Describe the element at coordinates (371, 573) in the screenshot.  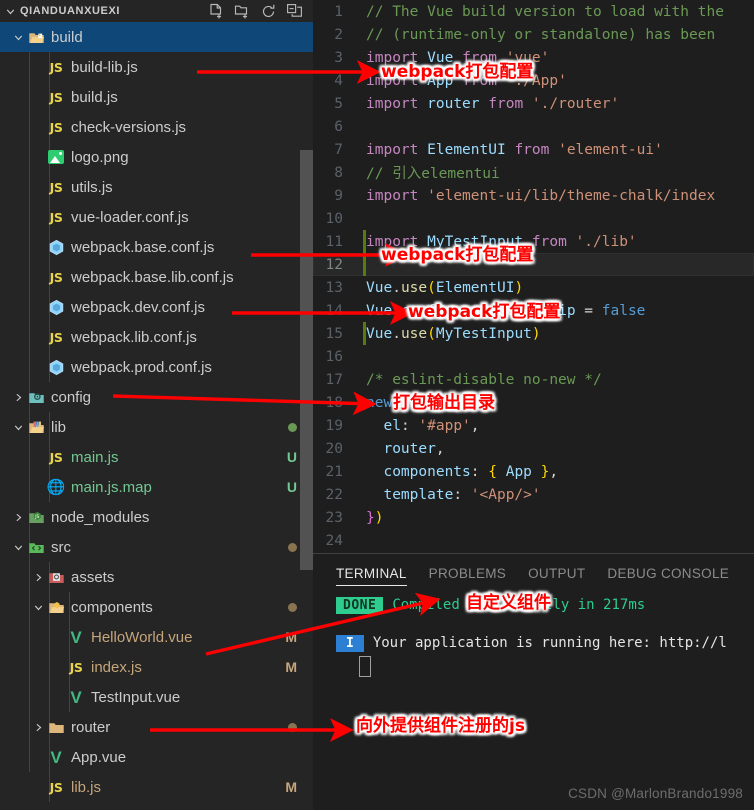
I see `tab-terminal: TERMINAL` at that location.